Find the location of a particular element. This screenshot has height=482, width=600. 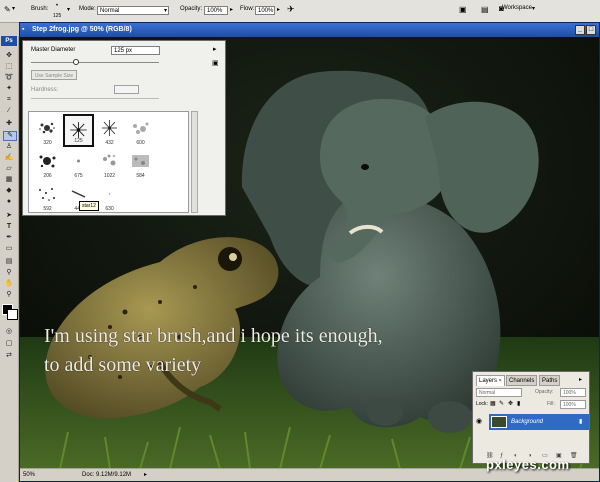

magic-wand-tool-icon: ✦ is located at coordinates (9, 89).